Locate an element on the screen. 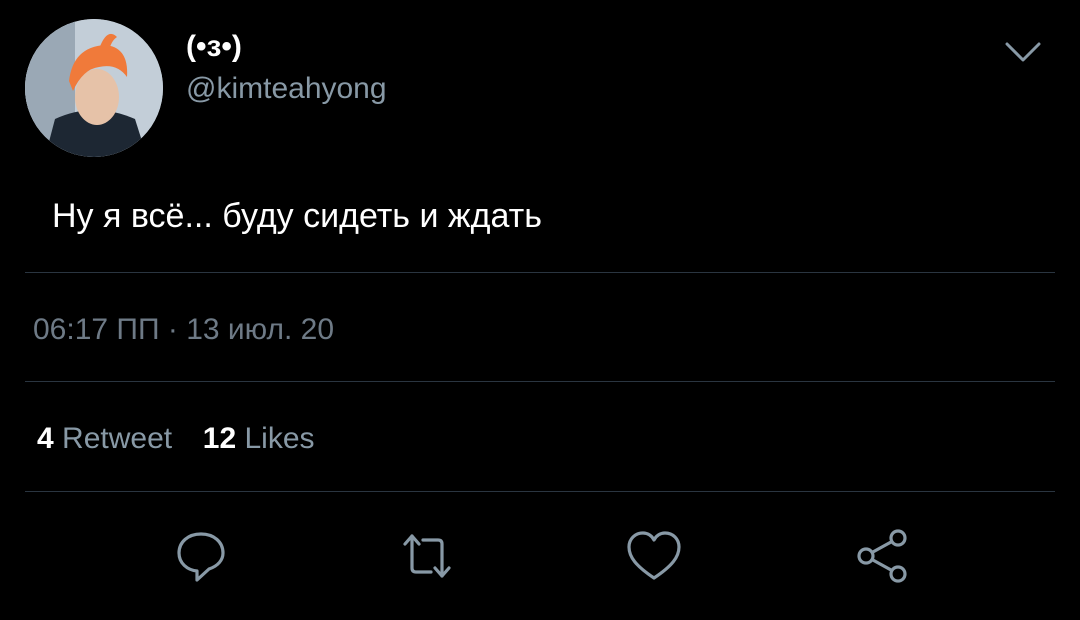 This screenshot has width=1080, height=620. retweet-icon is located at coordinates (427, 556).